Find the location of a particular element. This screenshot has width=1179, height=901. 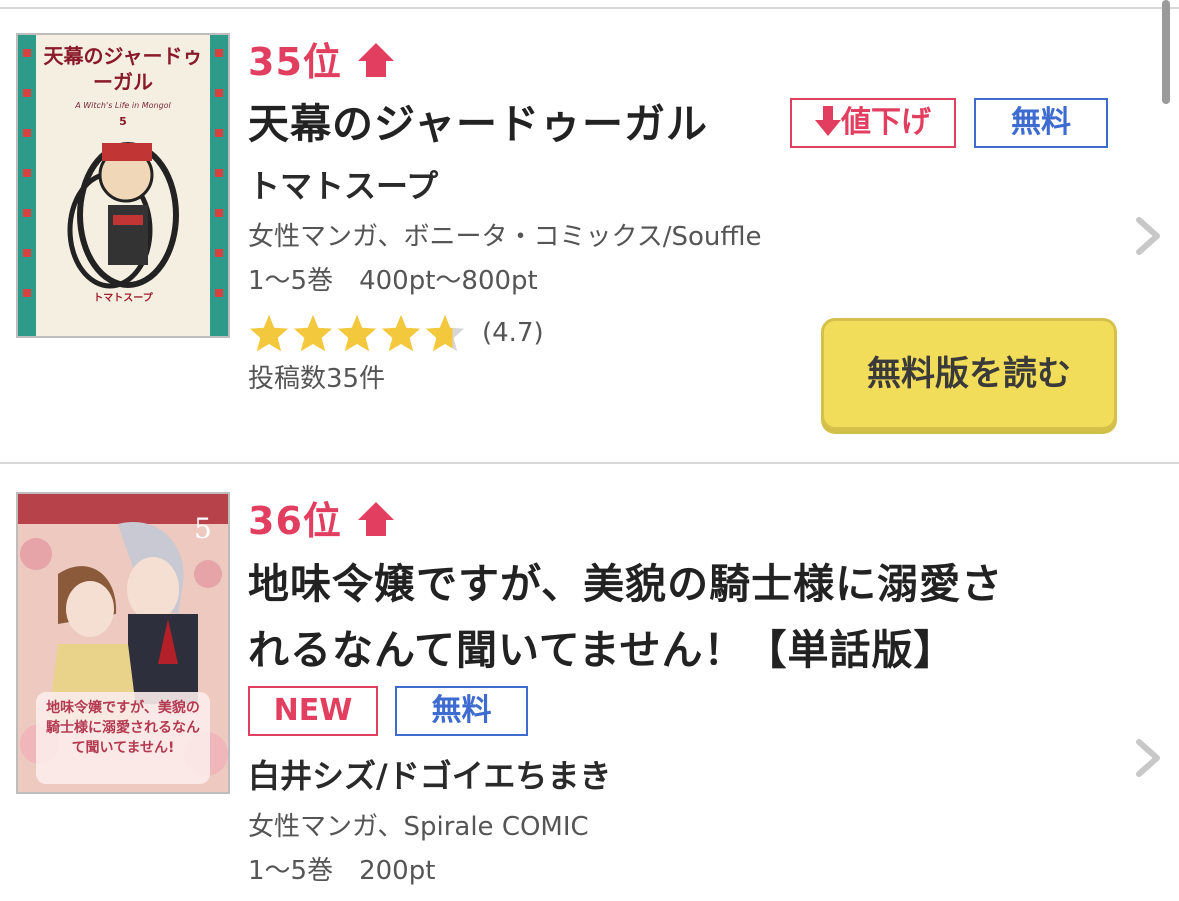

book-cover: 5 地味令嬢ですが、美貌の騎士様に溺愛されるなんて聞いてません! is located at coordinates (123, 643).